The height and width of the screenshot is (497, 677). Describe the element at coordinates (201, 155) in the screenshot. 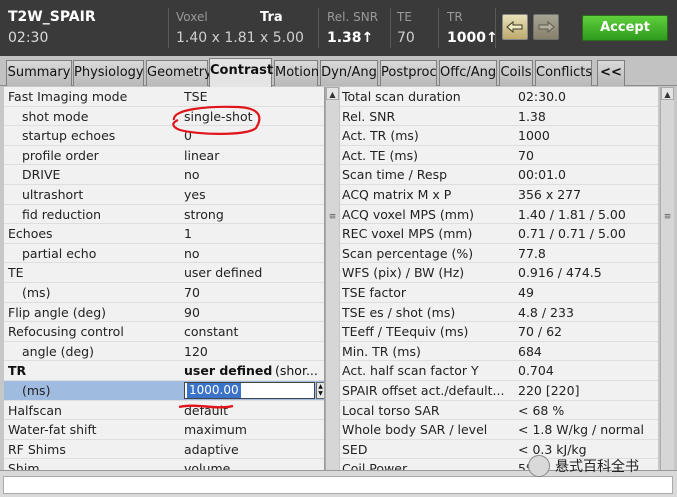

I see `parameter-value: linear` at that location.